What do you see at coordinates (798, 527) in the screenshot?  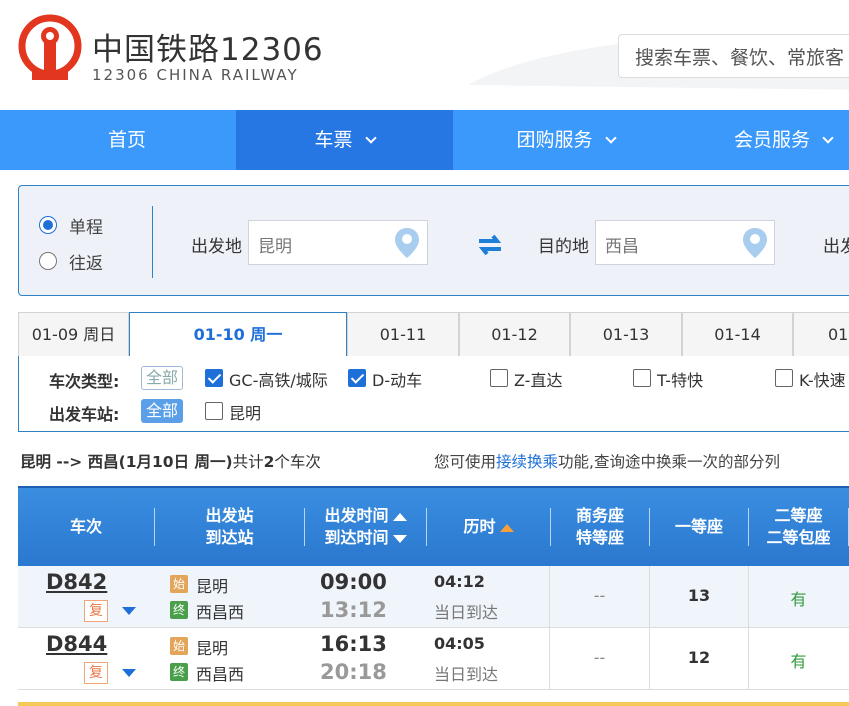 I see `col-second-class: 二等座 二等包座` at bounding box center [798, 527].